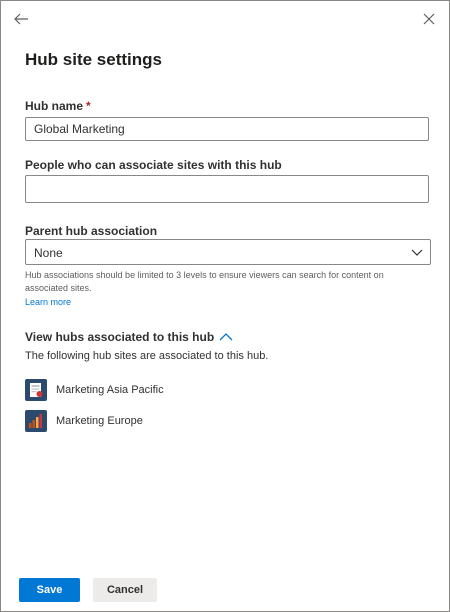 The width and height of the screenshot is (450, 612). Describe the element at coordinates (227, 189) in the screenshot. I see `associate-people-input` at that location.